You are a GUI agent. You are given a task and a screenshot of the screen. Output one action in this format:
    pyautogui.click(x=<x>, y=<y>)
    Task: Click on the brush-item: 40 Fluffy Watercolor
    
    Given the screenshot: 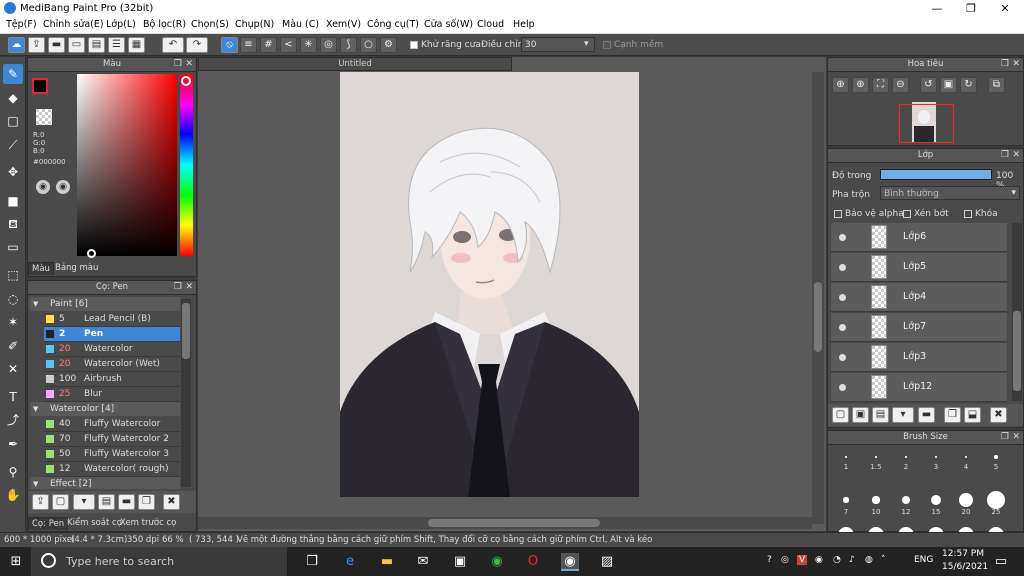 What is the action you would take?
    pyautogui.click(x=112, y=424)
    